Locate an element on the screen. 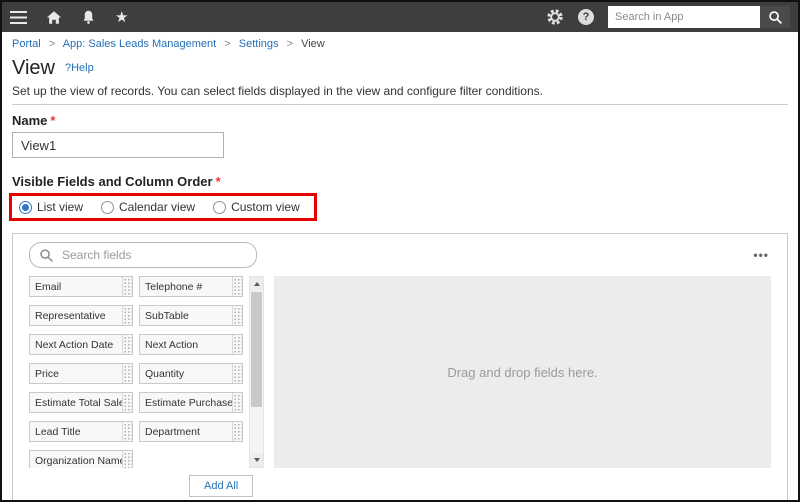 Image resolution: width=800 pixels, height=502 pixels. view-name-input is located at coordinates (118, 145).